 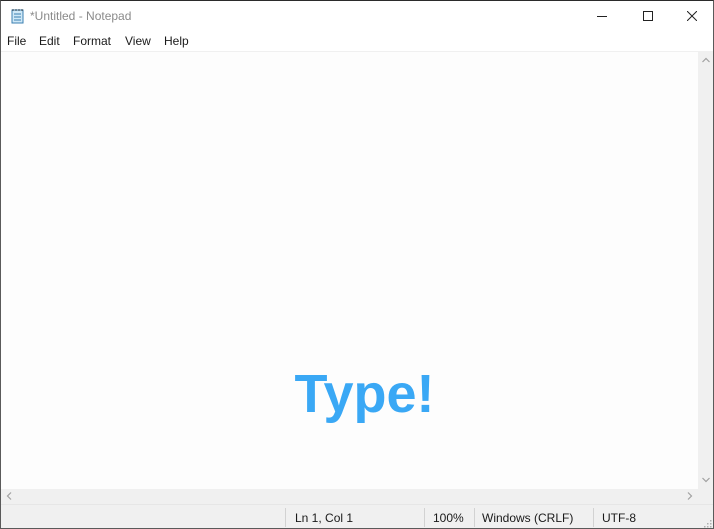 I want to click on menu-format: Format, so click(x=92, y=41).